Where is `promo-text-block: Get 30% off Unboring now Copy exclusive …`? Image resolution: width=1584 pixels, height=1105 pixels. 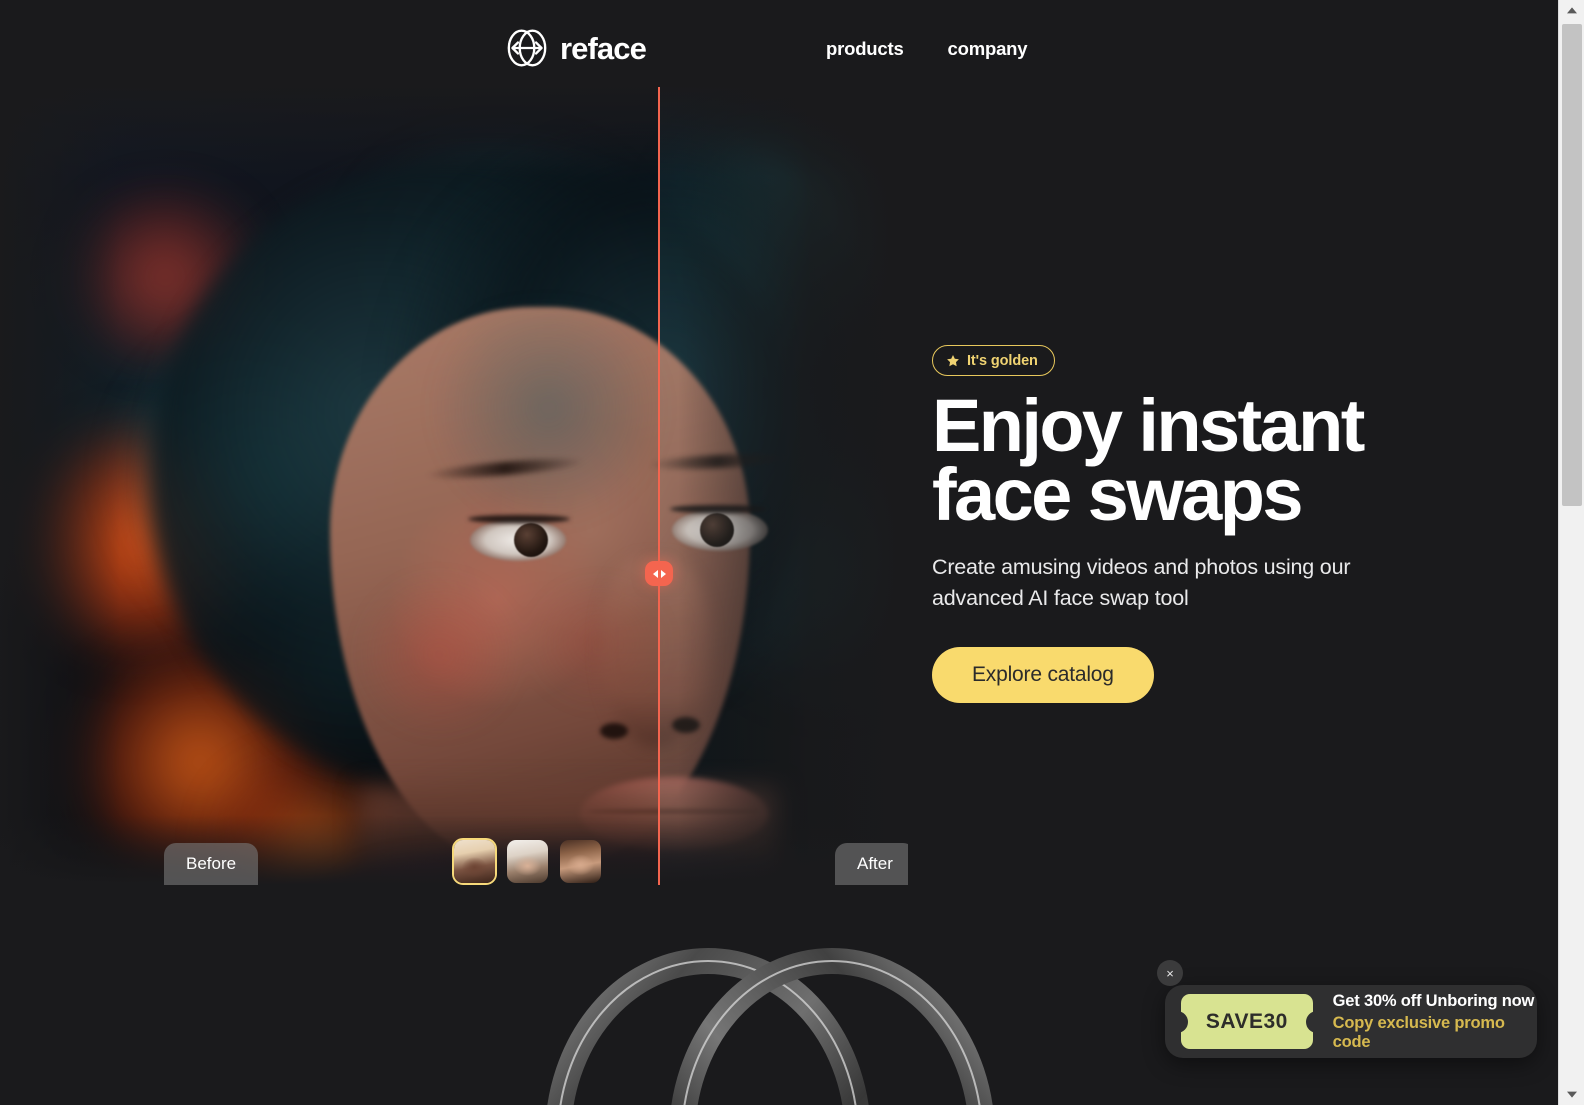
promo-text-block: Get 30% off Unboring now Copy exclusive … is located at coordinates (1435, 1022).